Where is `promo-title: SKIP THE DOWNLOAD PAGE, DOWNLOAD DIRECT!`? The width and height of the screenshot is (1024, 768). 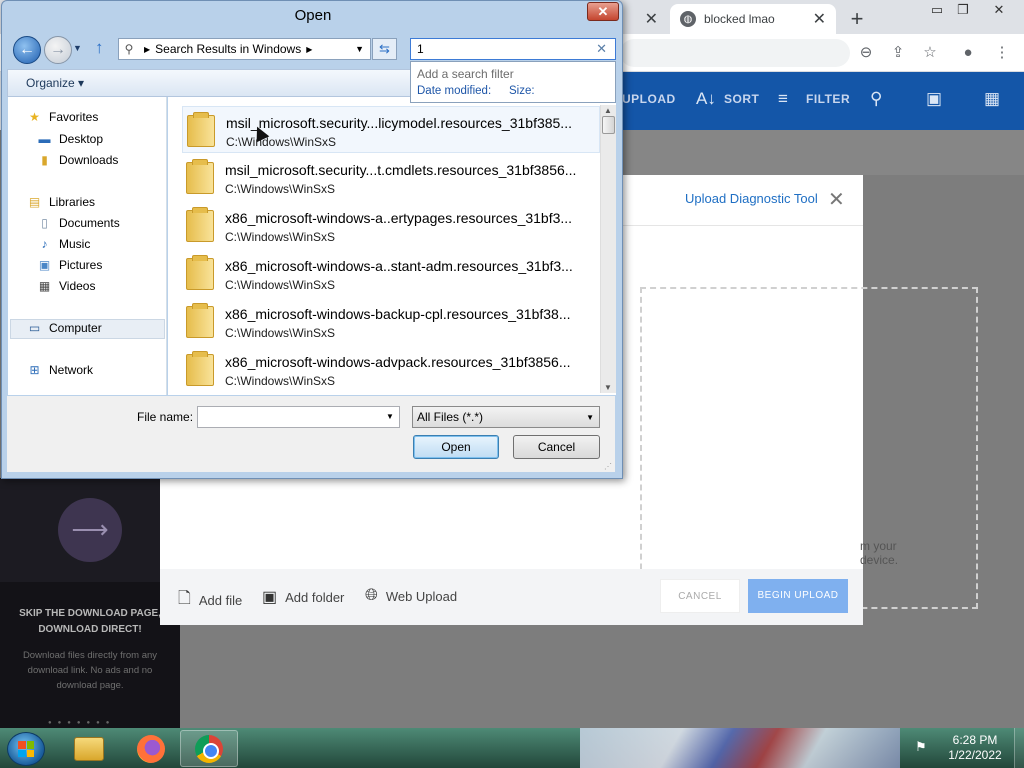
promo-title: SKIP THE DOWNLOAD PAGE, DOWNLOAD DIRECT! is located at coordinates (90, 621).